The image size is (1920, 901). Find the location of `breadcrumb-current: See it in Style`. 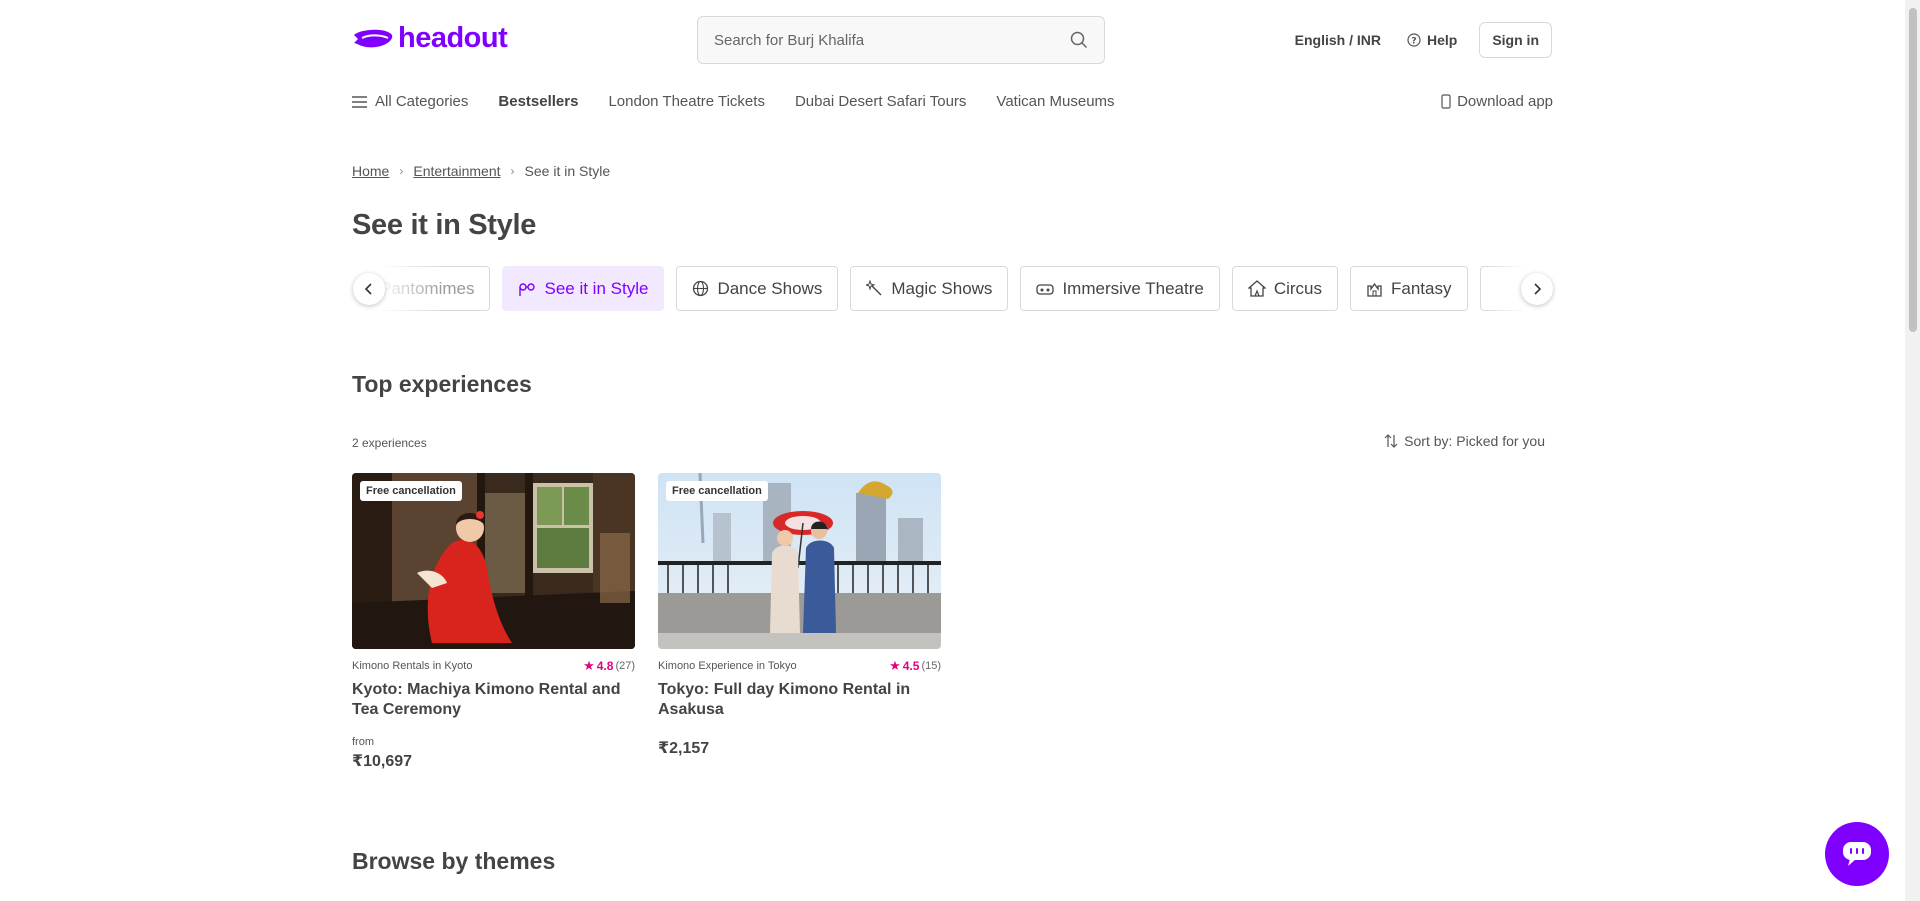

breadcrumb-current: See it in Style is located at coordinates (567, 171).